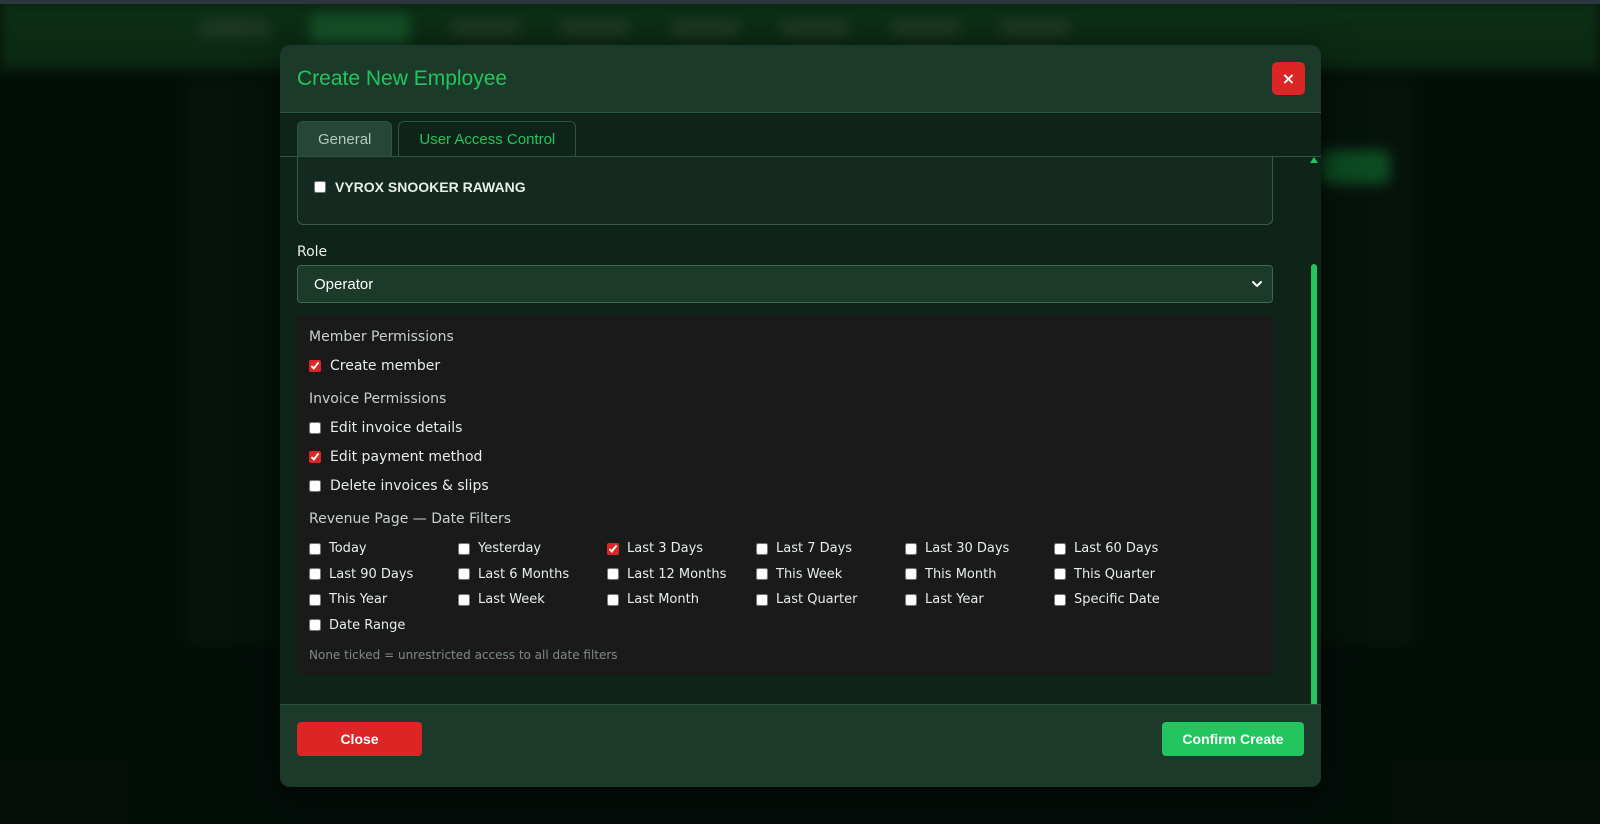 The height and width of the screenshot is (824, 1600). What do you see at coordinates (814, 548) in the screenshot?
I see `date-filter-label: Last 7 Days` at bounding box center [814, 548].